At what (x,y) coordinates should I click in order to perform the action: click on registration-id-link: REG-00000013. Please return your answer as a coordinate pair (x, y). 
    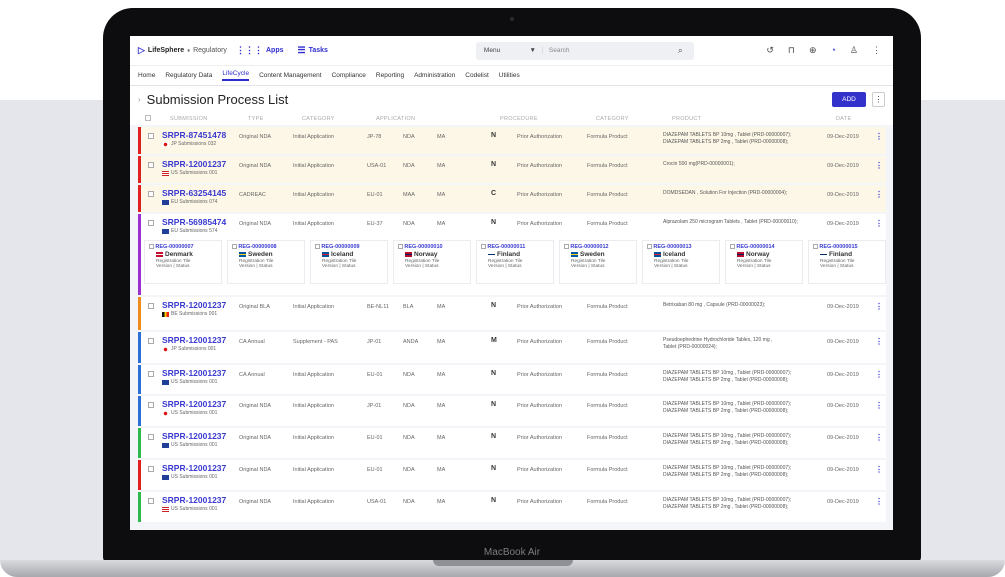
    Looking at the image, I should click on (672, 247).